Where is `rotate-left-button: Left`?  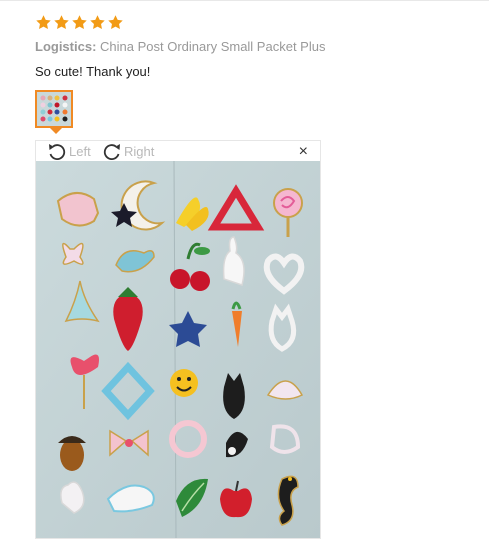
rotate-left-button: Left is located at coordinates (69, 151).